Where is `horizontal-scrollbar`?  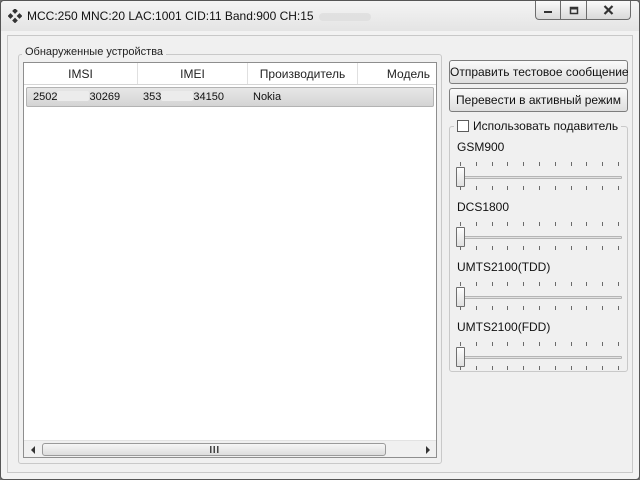 horizontal-scrollbar is located at coordinates (230, 448).